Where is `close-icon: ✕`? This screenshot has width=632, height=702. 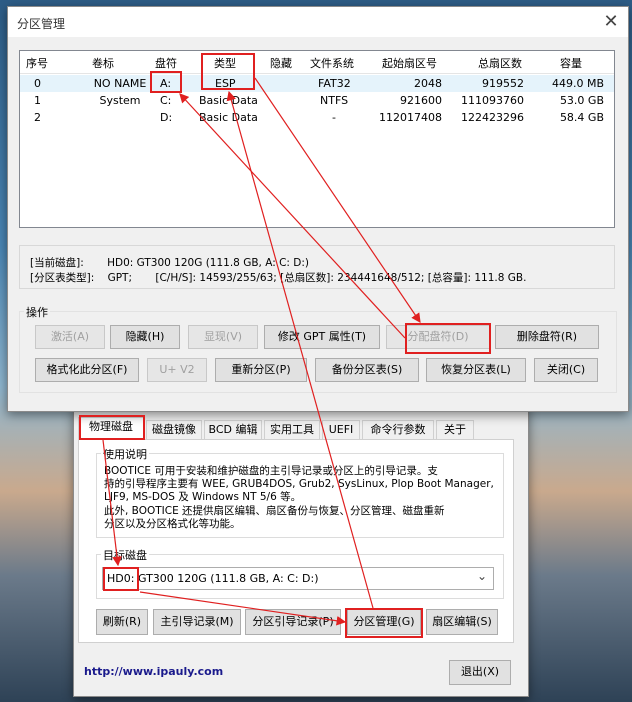 close-icon: ✕ is located at coordinates (611, 22).